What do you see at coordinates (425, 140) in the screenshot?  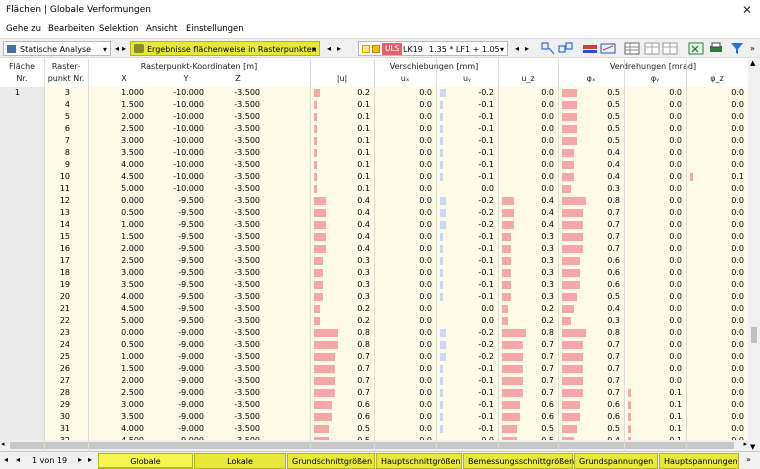 I see `cell-ux: 0.0` at bounding box center [425, 140].